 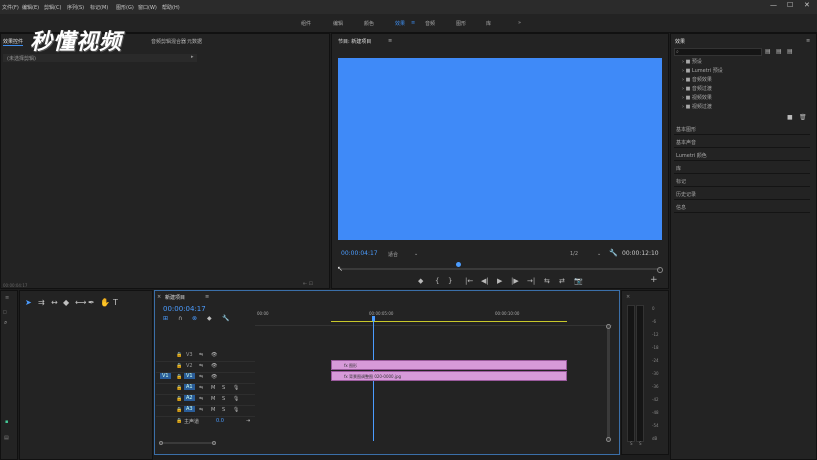 What do you see at coordinates (574, 254) in the screenshot?
I see `resolution-dropdown: 1/2` at bounding box center [574, 254].